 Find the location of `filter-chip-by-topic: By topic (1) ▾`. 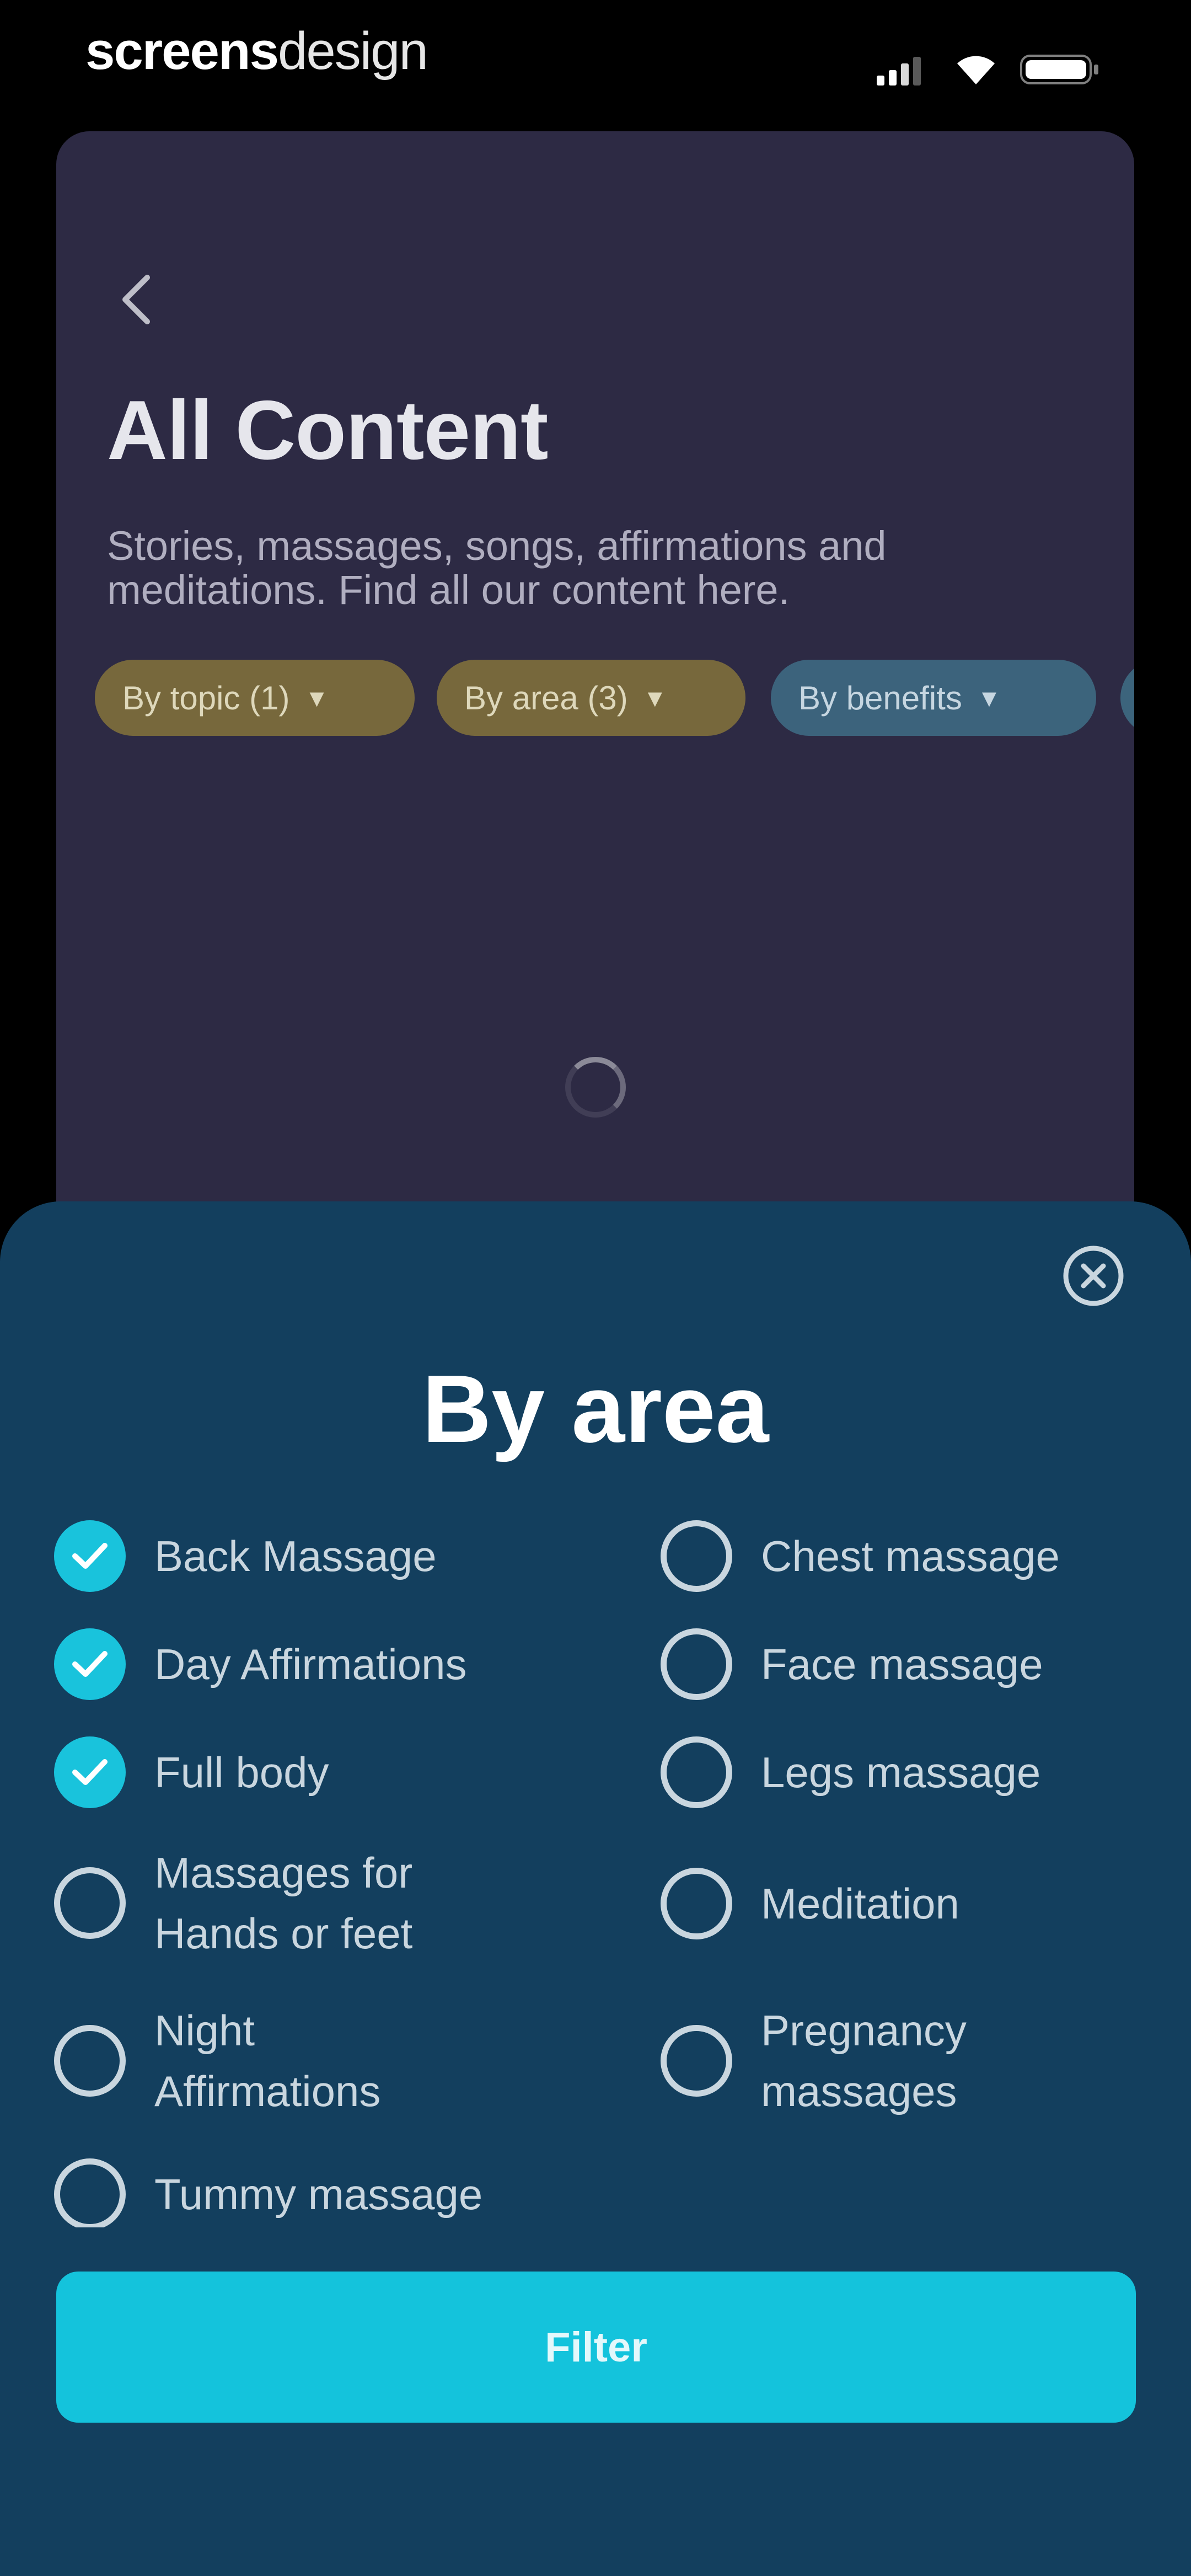

filter-chip-by-topic: By topic (1) ▾ is located at coordinates (255, 698).